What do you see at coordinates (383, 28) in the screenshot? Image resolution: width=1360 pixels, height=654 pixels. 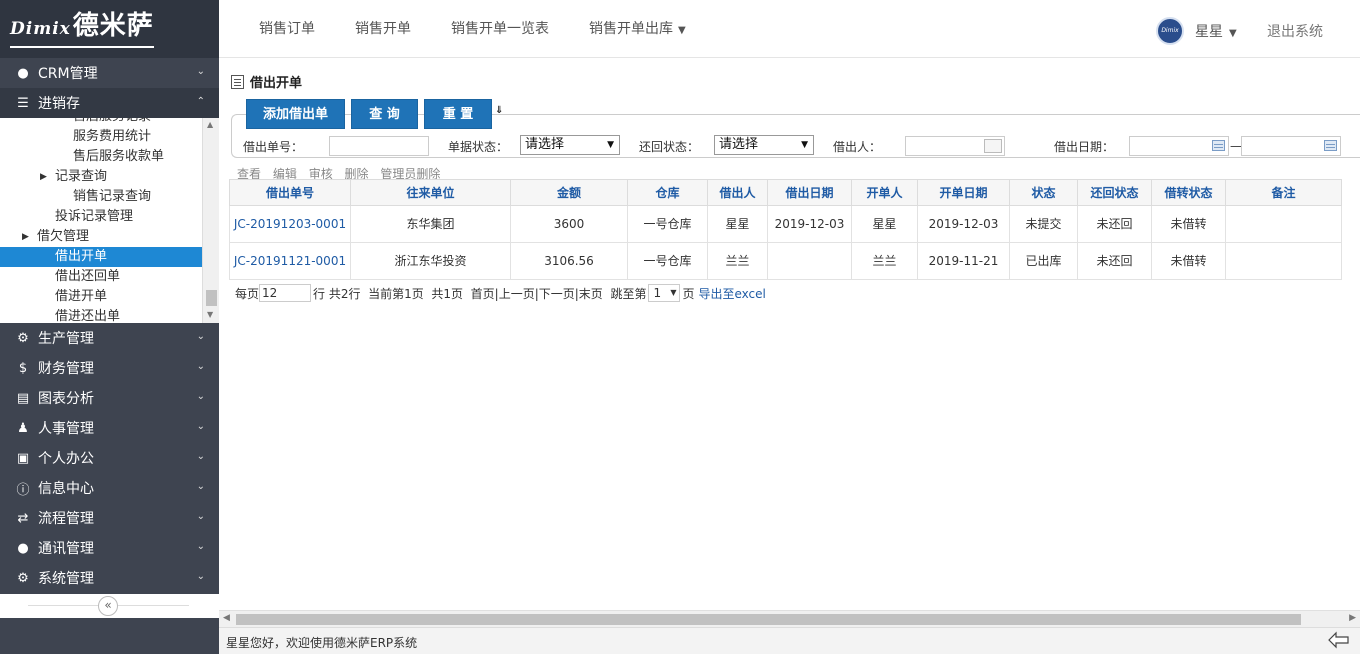 I see `nav-sales-billing: 销售开单` at bounding box center [383, 28].